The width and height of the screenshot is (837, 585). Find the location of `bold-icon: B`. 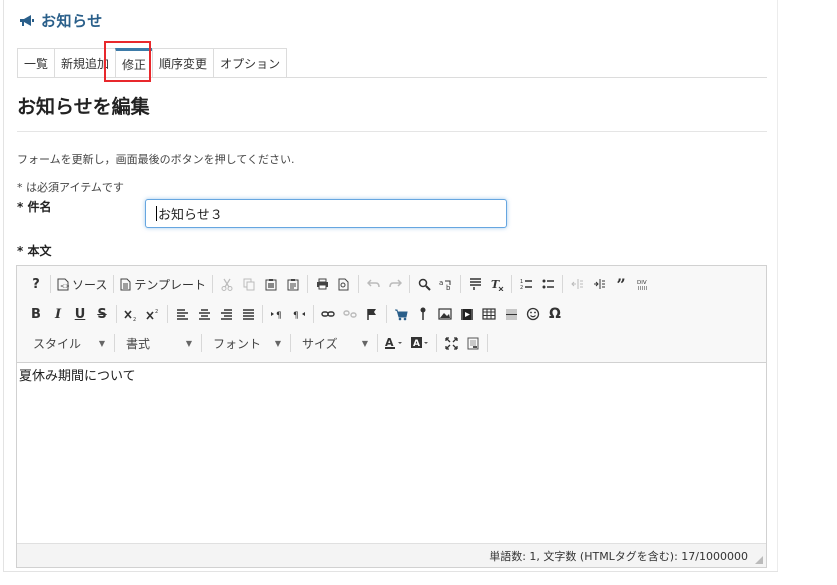

bold-icon: B is located at coordinates (36, 314).